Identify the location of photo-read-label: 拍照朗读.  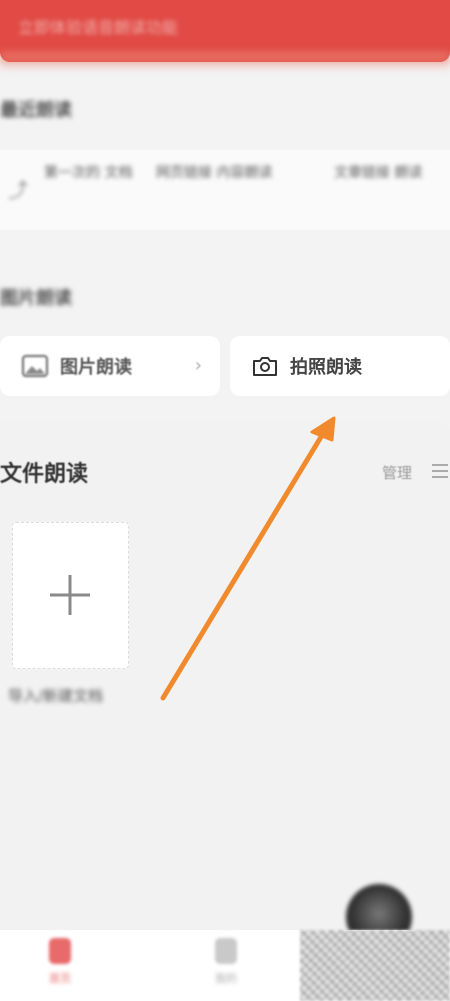
(326, 367).